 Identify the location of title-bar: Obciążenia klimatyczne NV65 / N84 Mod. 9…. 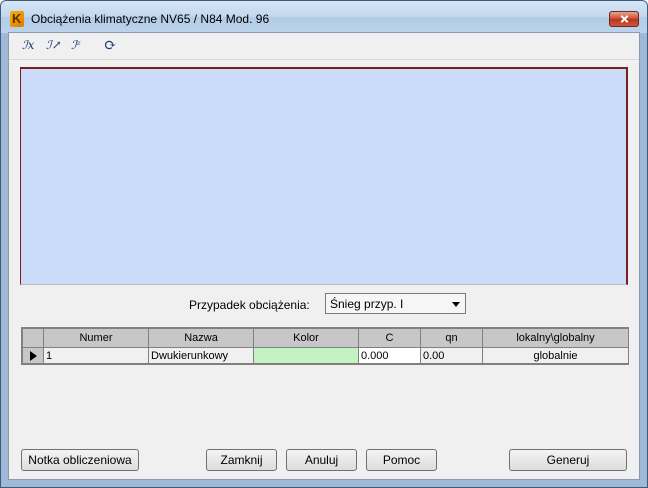
(324, 17).